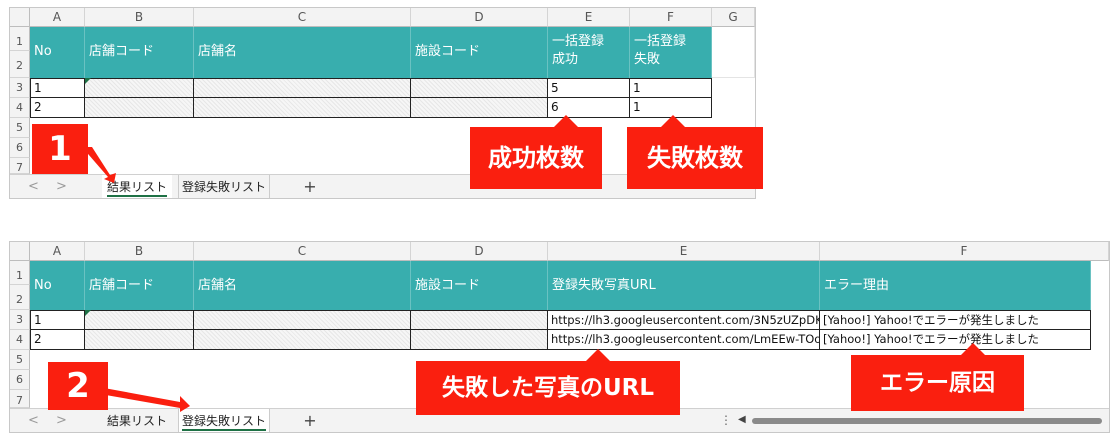 The height and width of the screenshot is (442, 1117). I want to click on callout-error-pointer, so click(973, 349).